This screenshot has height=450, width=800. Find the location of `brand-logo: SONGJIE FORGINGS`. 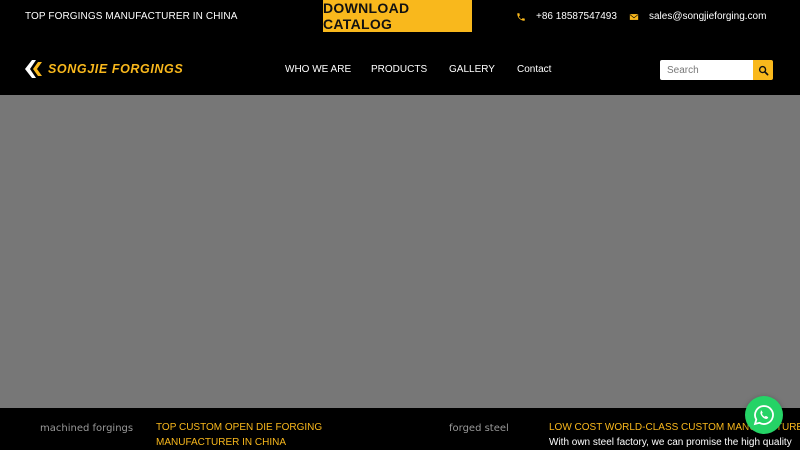

brand-logo: SONGJIE FORGINGS is located at coordinates (104, 69).